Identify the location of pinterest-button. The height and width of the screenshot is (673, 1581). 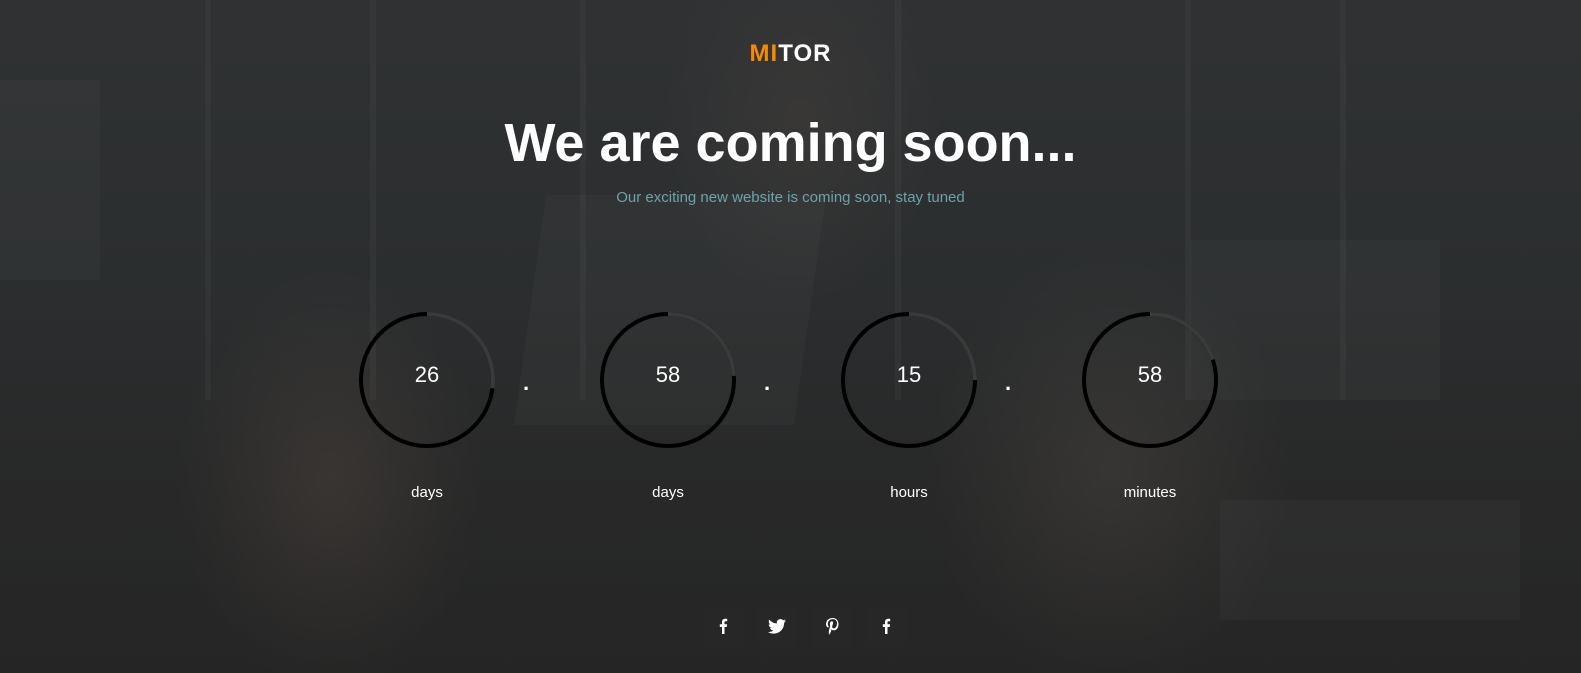
(832, 626).